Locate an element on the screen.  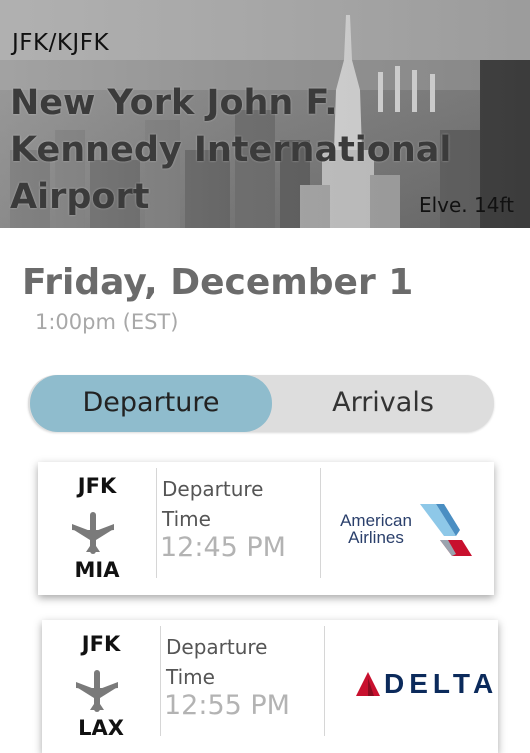
flight-route: JFK LAX is located at coordinates (101, 686).